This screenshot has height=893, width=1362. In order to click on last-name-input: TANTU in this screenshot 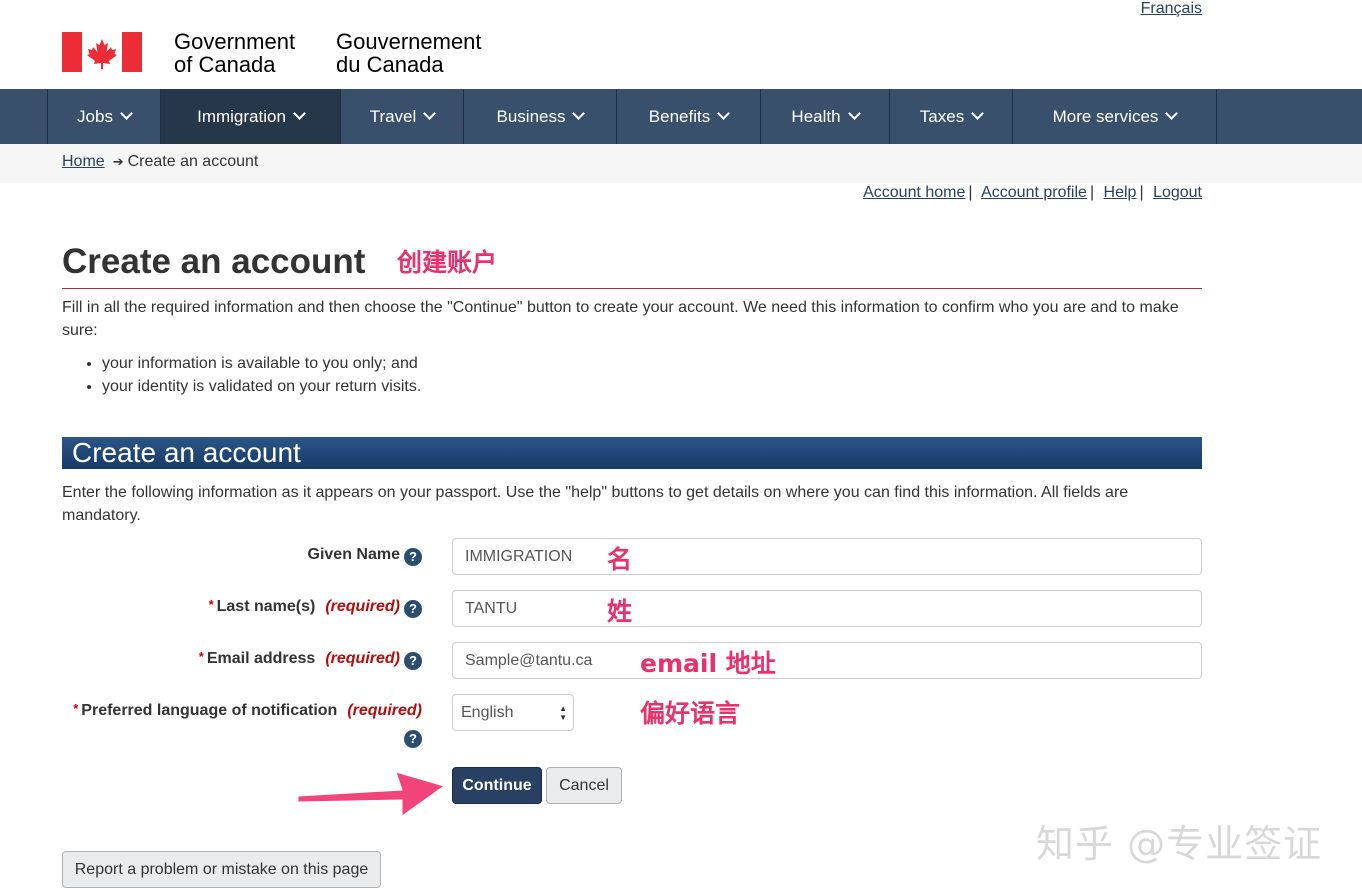, I will do `click(827, 608)`.